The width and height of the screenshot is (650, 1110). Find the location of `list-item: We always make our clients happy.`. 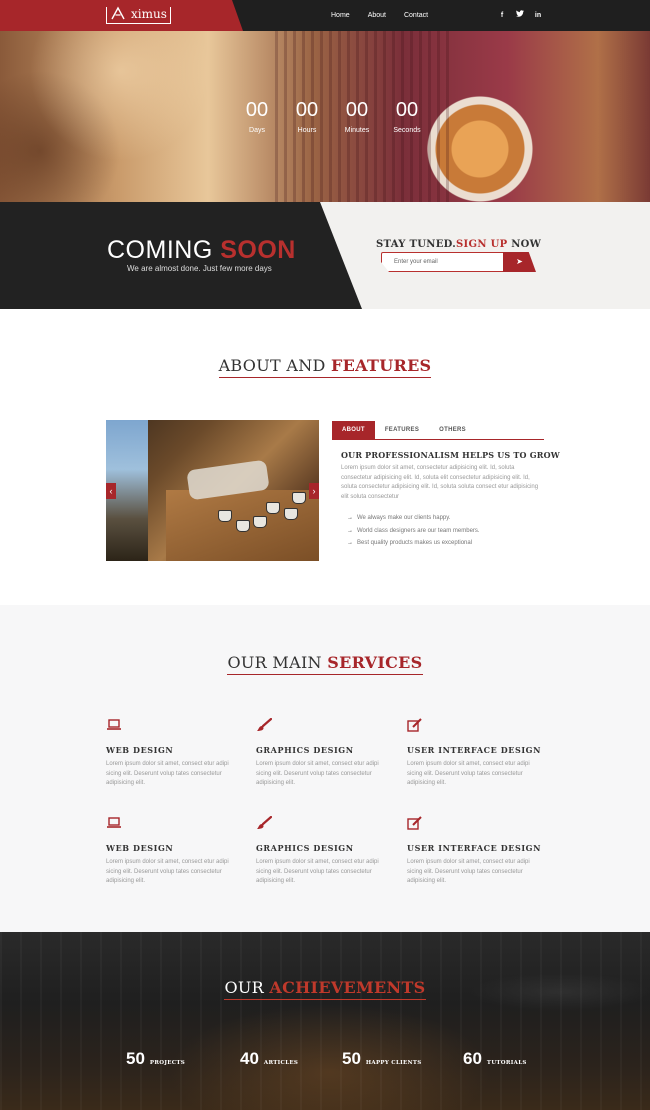

list-item: We always make our clients happy. is located at coordinates (413, 518).